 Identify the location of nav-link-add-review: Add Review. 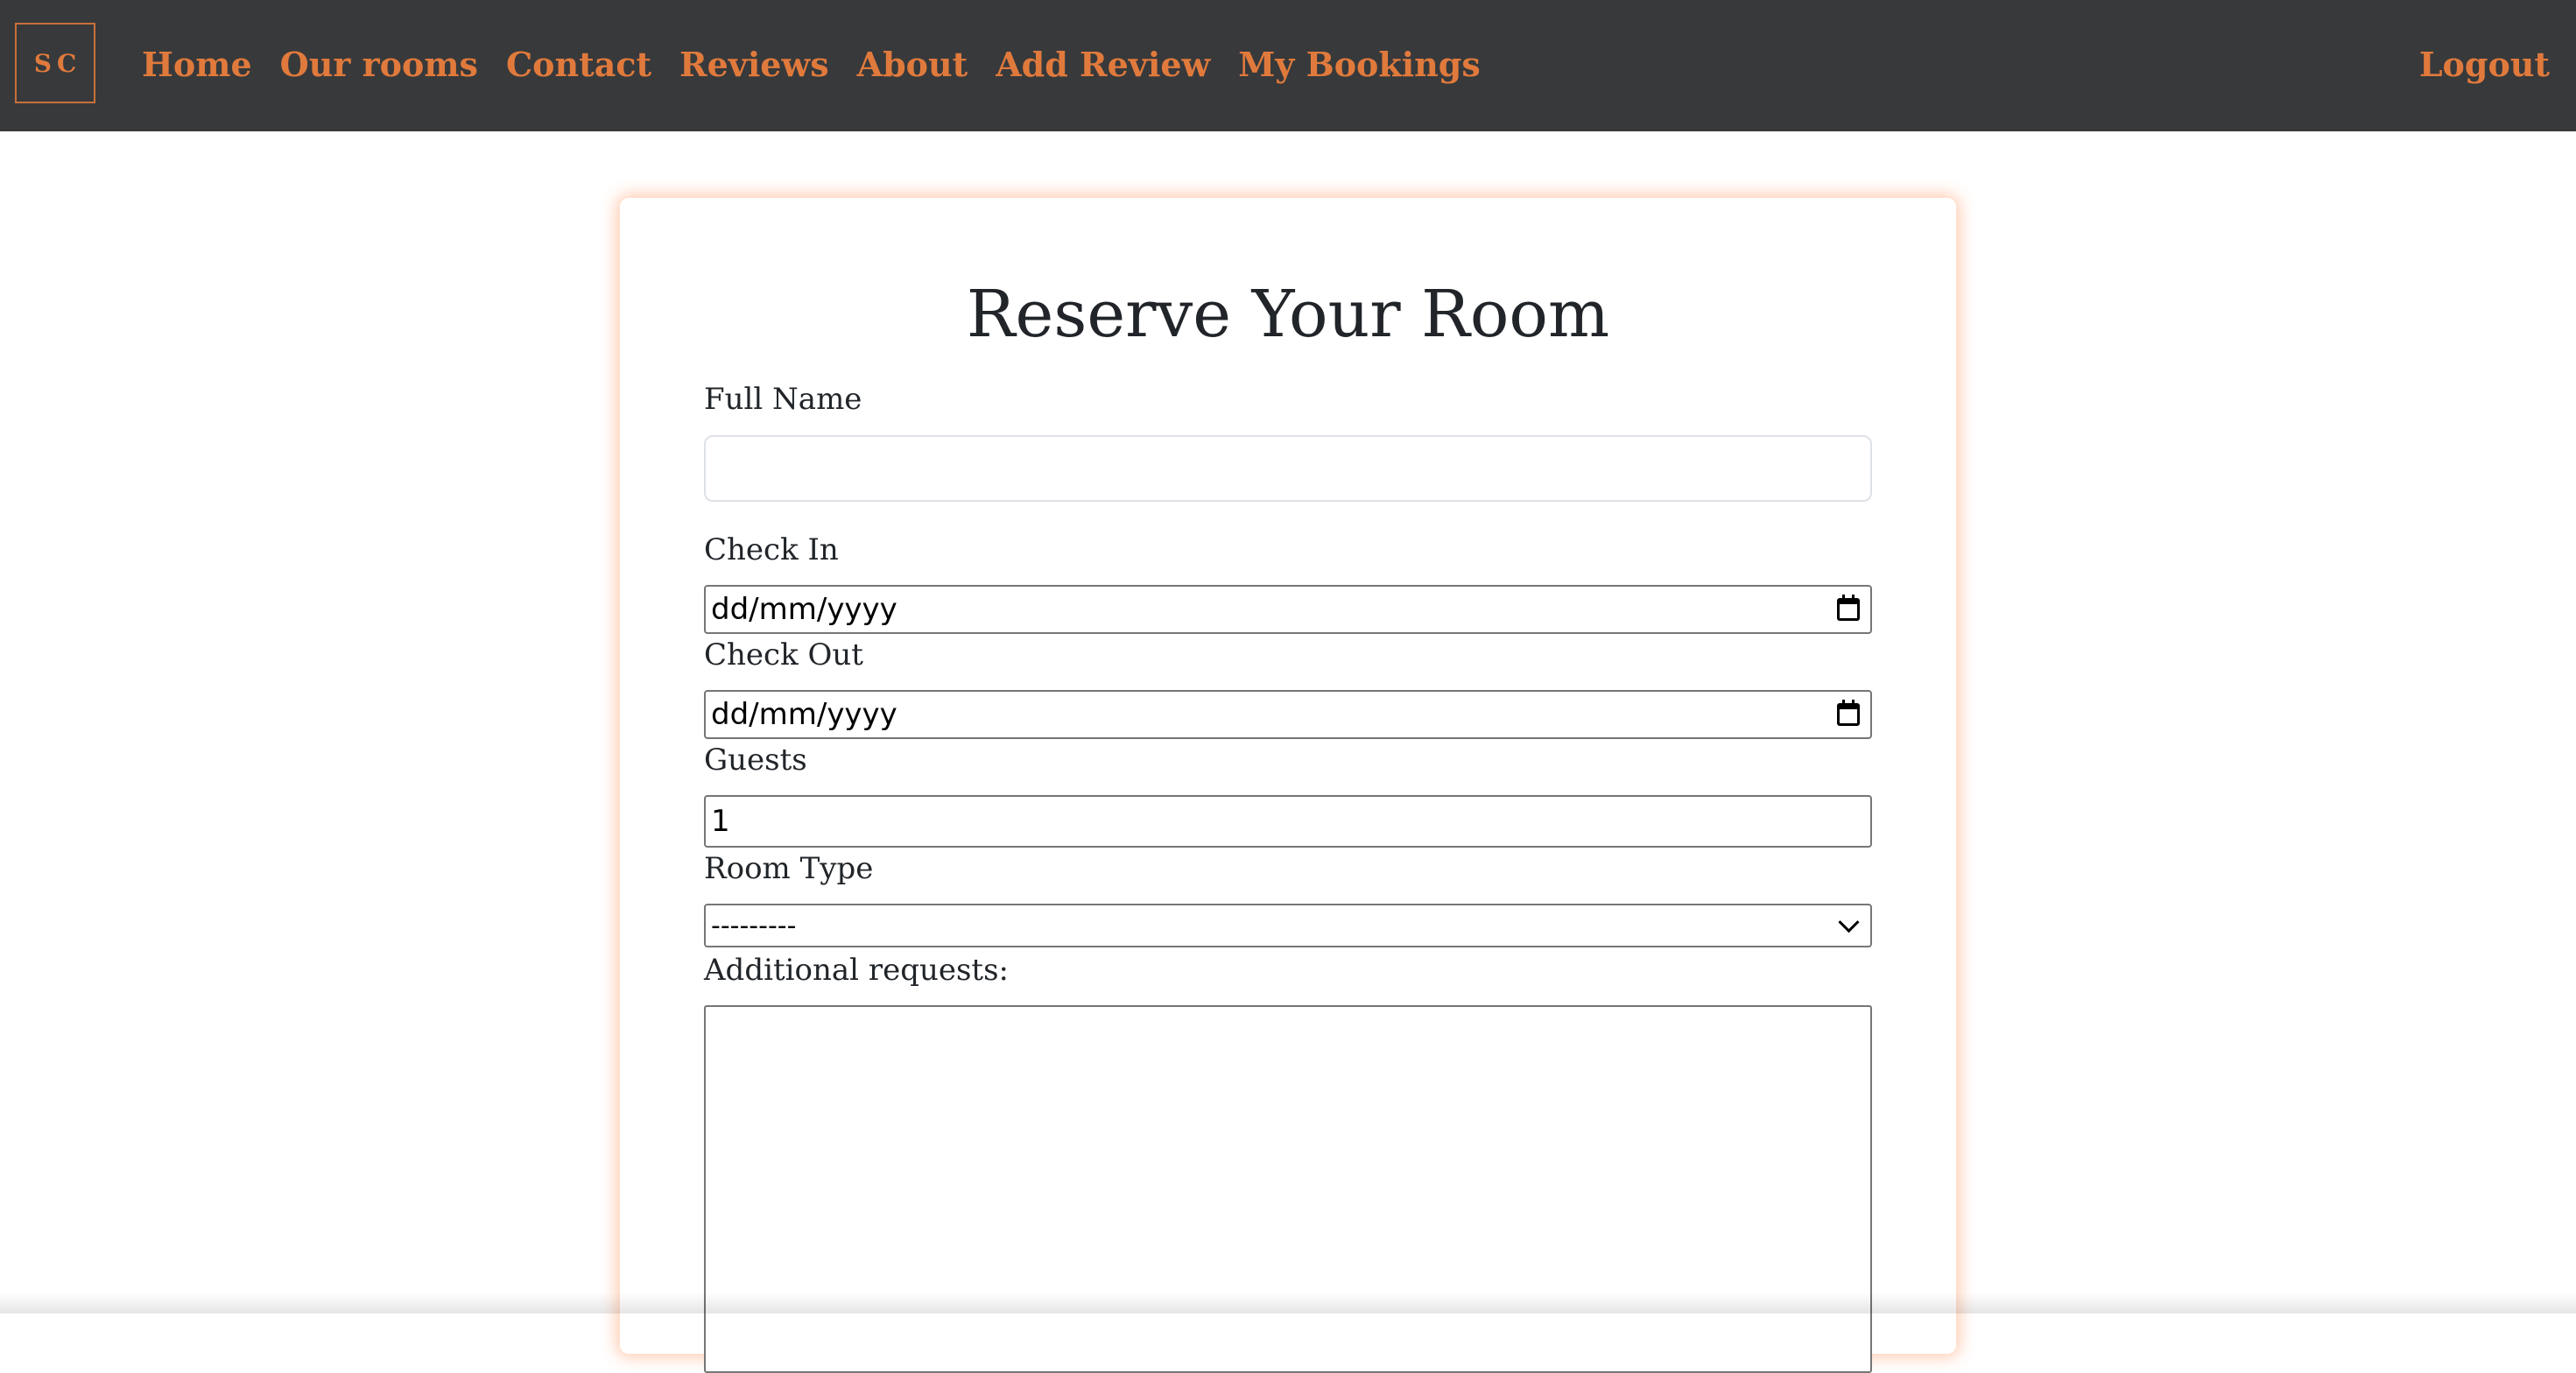
(1103, 64).